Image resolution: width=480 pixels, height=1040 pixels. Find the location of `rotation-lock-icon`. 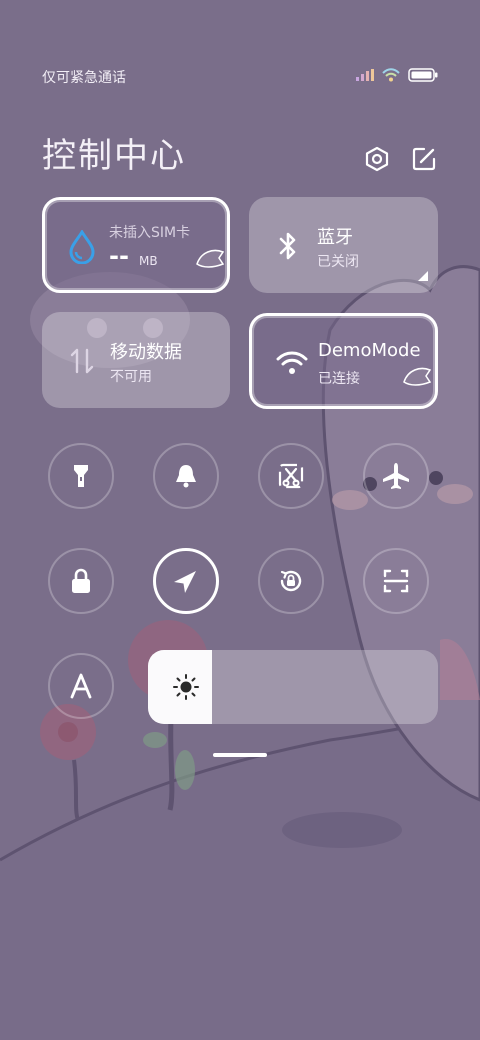

rotation-lock-icon is located at coordinates (291, 581).